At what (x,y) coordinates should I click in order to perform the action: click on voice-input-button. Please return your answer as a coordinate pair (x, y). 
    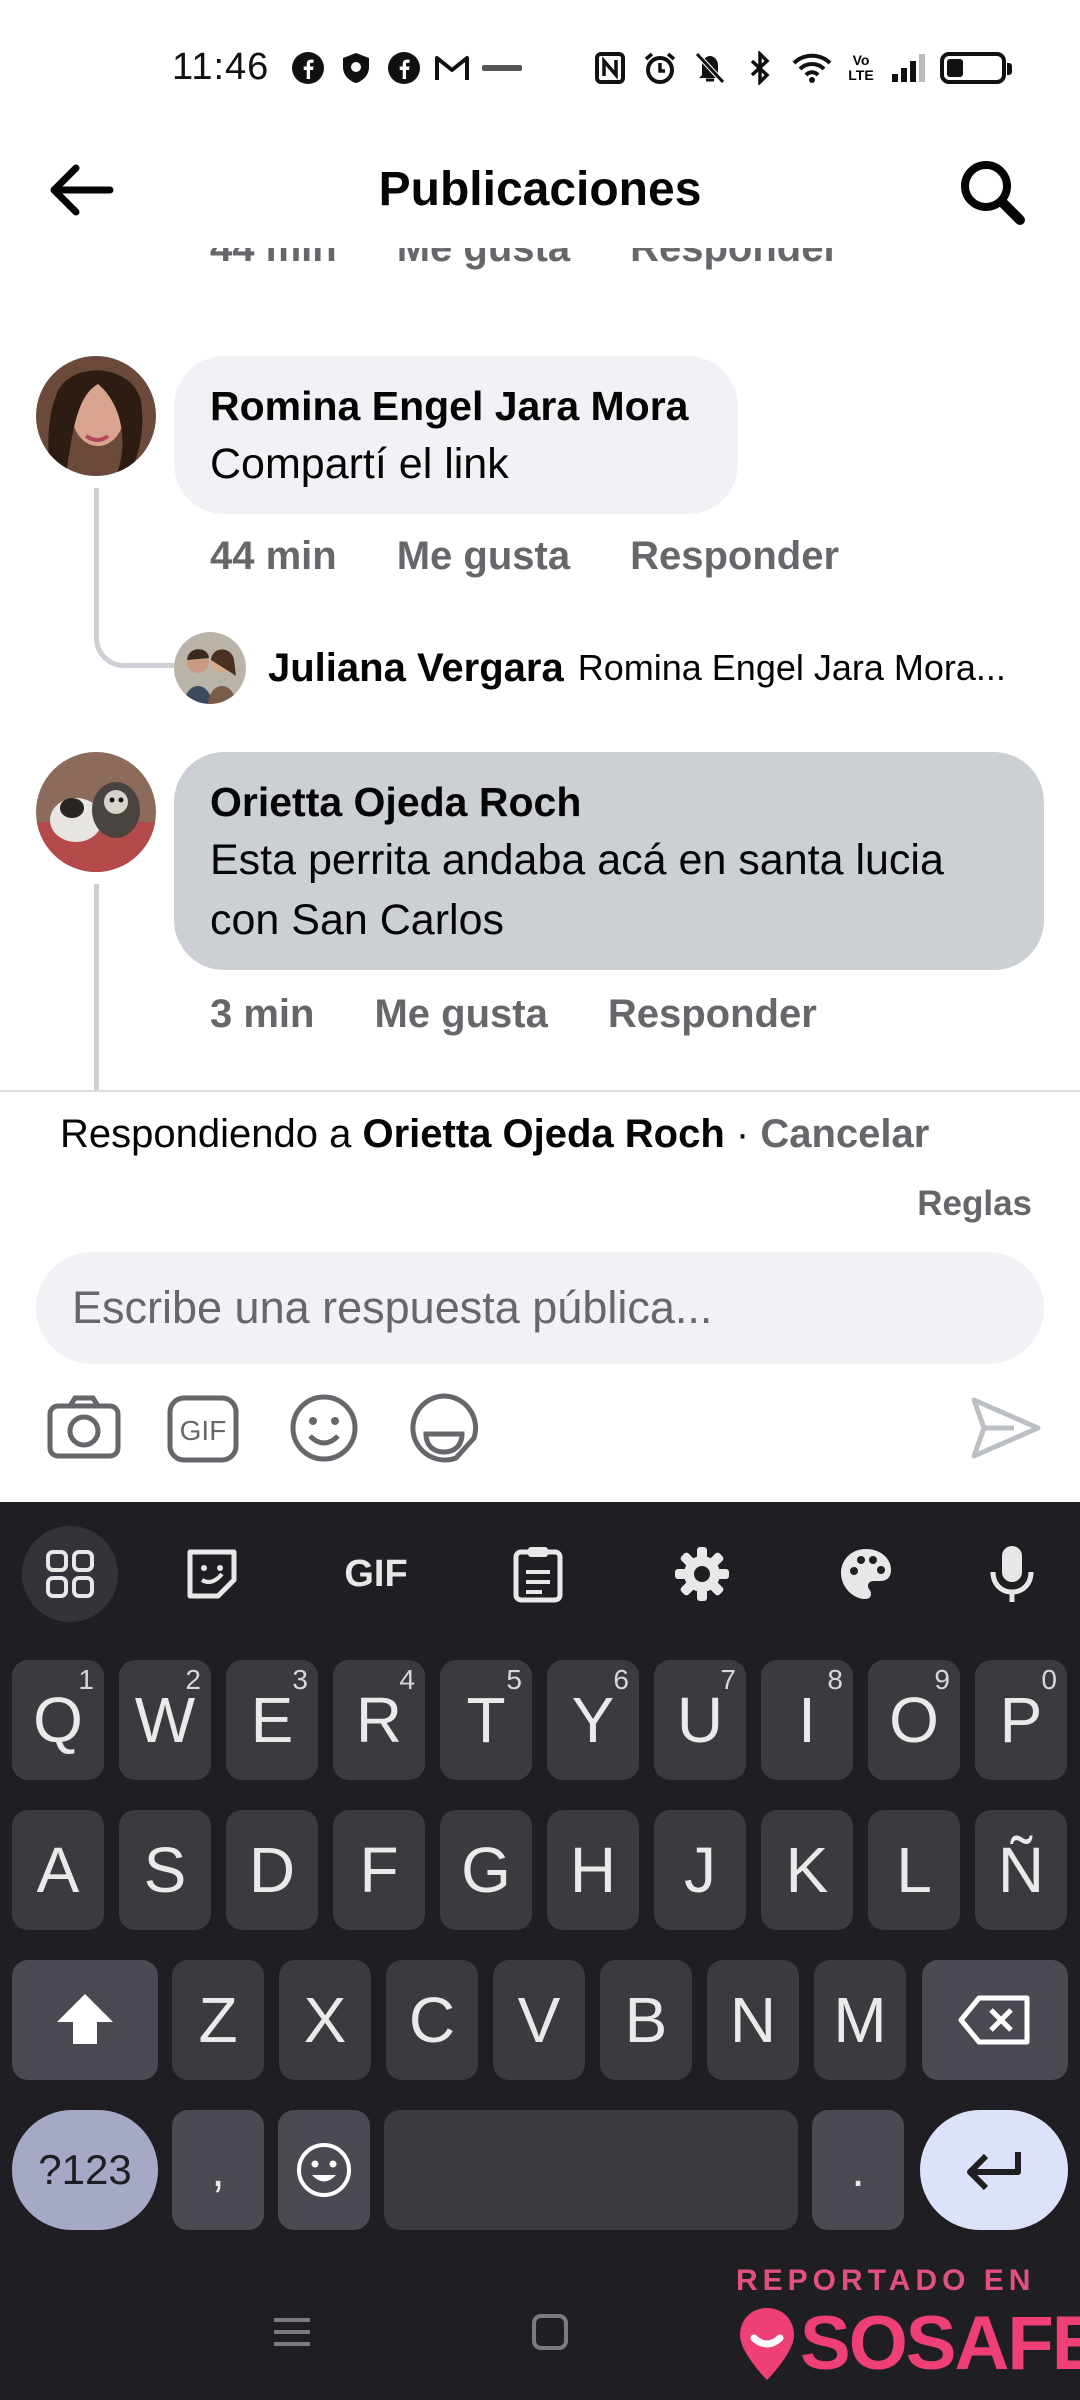
    Looking at the image, I should click on (1012, 1574).